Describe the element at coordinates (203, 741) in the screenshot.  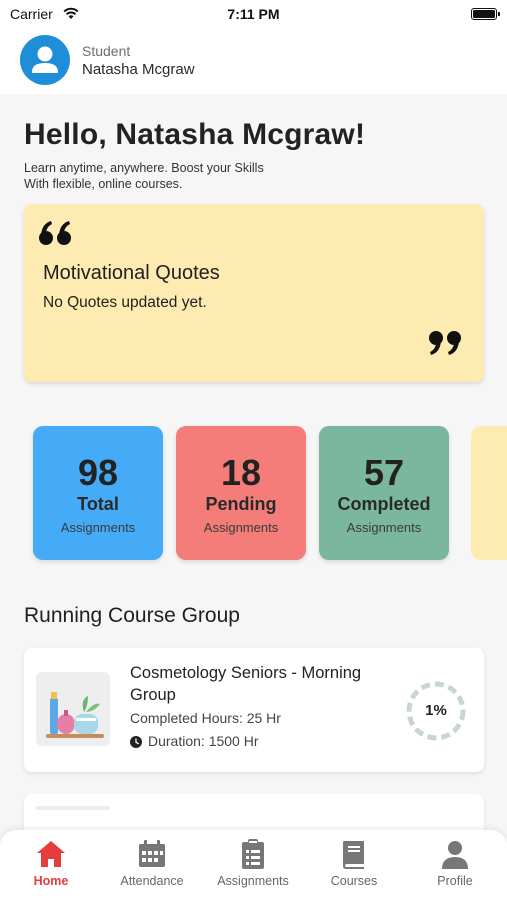
I see `course-duration-text: Duration: 1500 Hr` at that location.